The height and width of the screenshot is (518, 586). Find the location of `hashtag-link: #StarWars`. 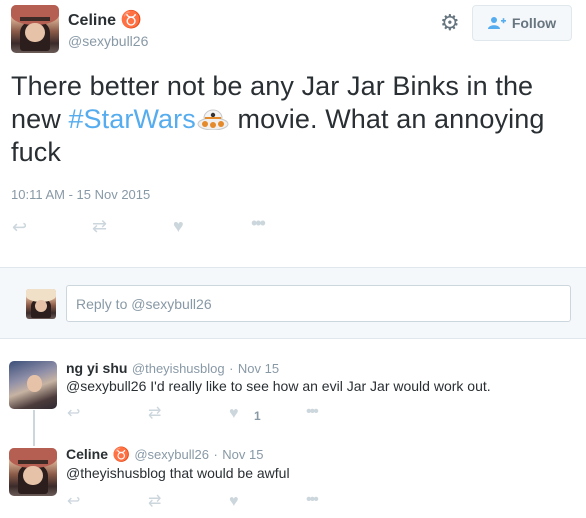

hashtag-link: #StarWars is located at coordinates (131, 119).